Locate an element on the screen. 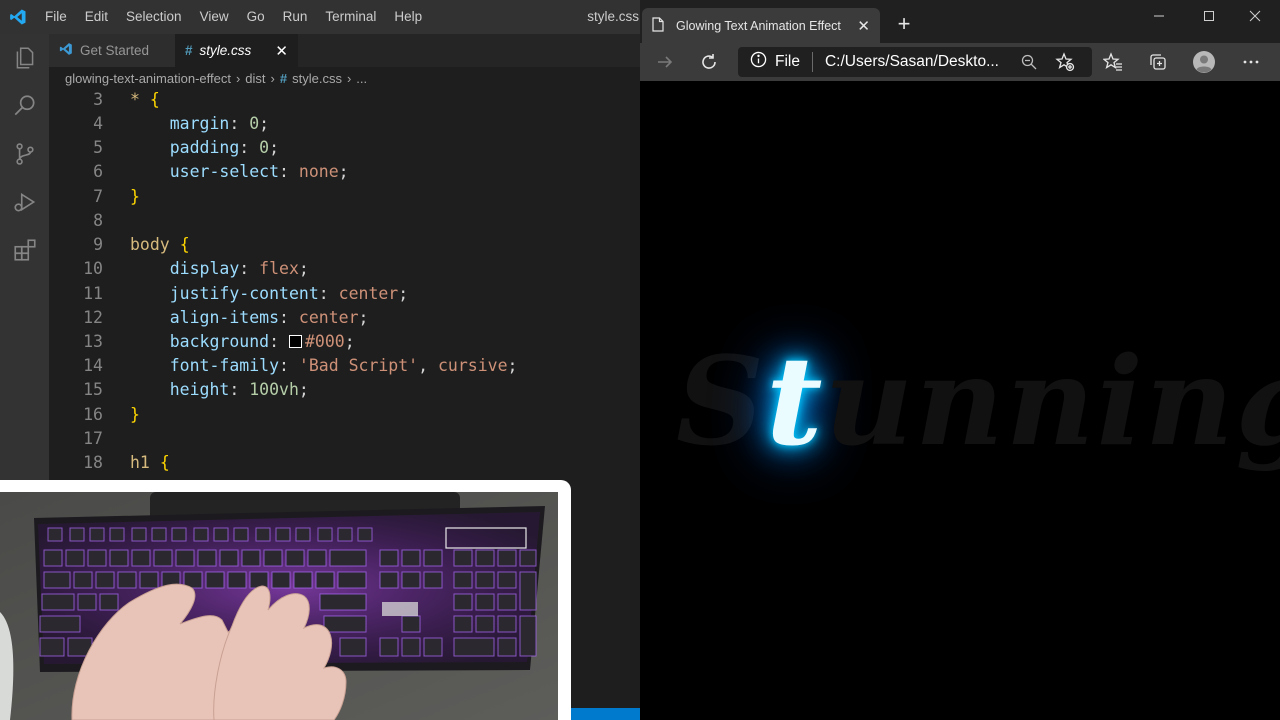  breadcrumb-subfolder: dist is located at coordinates (255, 78).